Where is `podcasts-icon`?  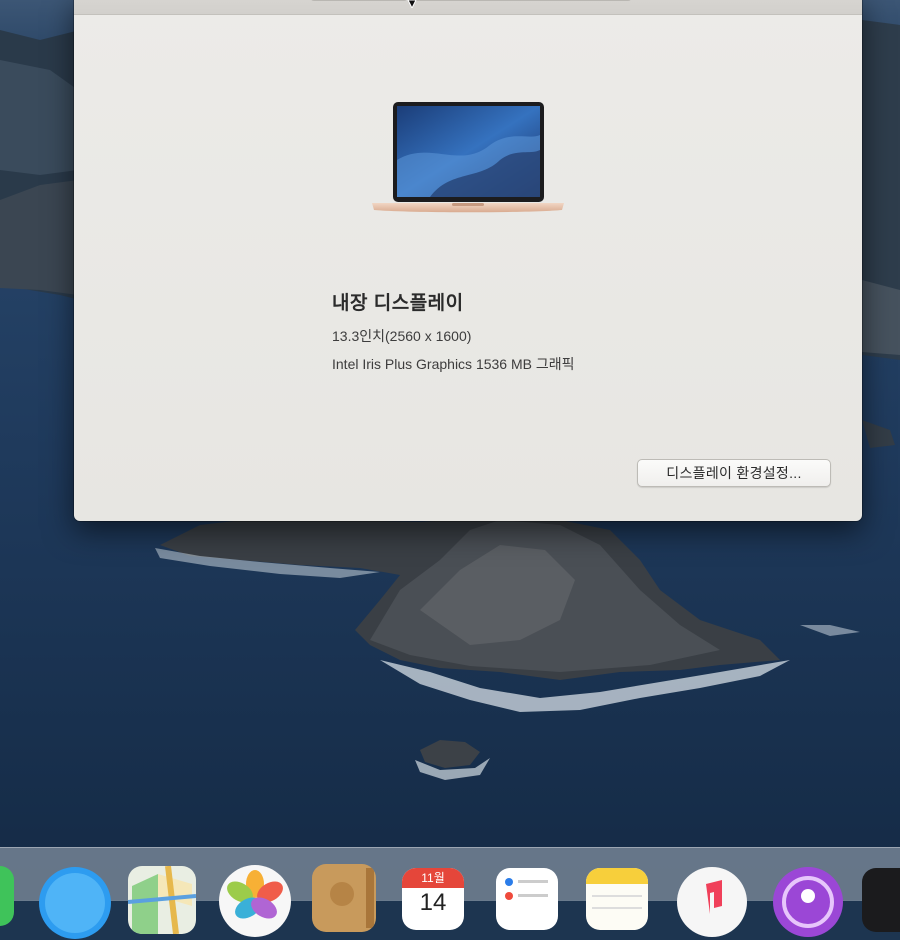
podcasts-icon is located at coordinates (808, 902).